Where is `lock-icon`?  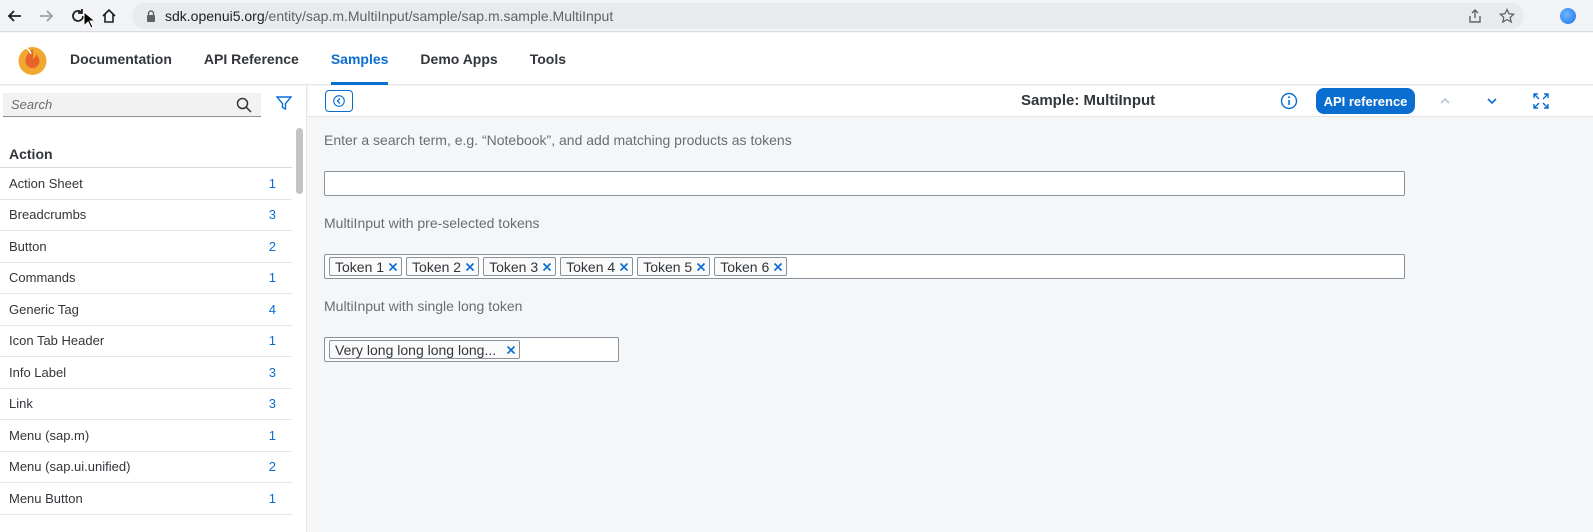
lock-icon is located at coordinates (151, 16).